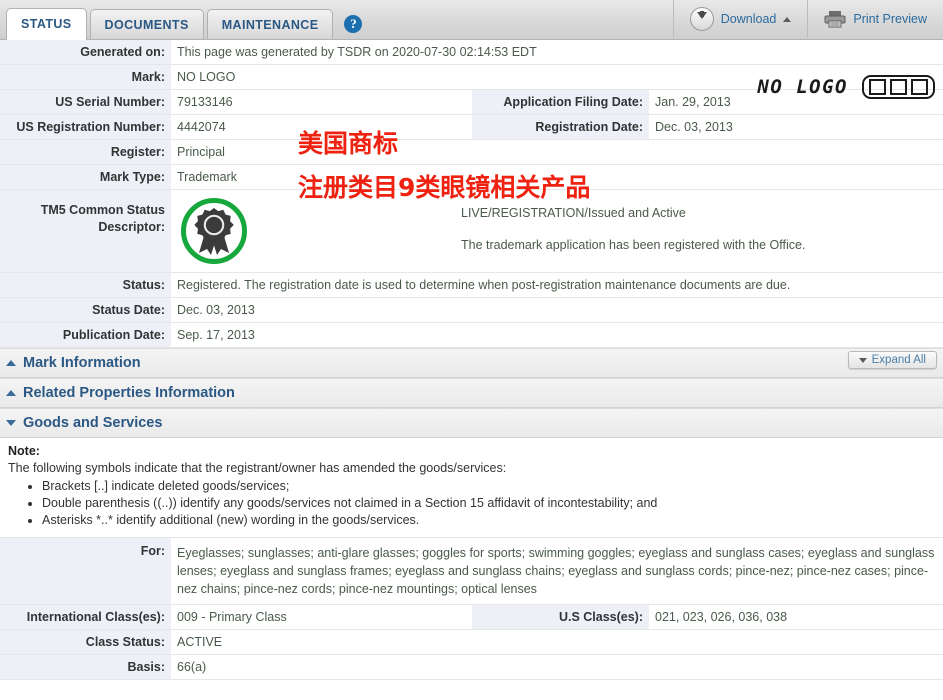 The image size is (943, 700). I want to click on application-filing-date-label: Application Filing Date:, so click(560, 102).